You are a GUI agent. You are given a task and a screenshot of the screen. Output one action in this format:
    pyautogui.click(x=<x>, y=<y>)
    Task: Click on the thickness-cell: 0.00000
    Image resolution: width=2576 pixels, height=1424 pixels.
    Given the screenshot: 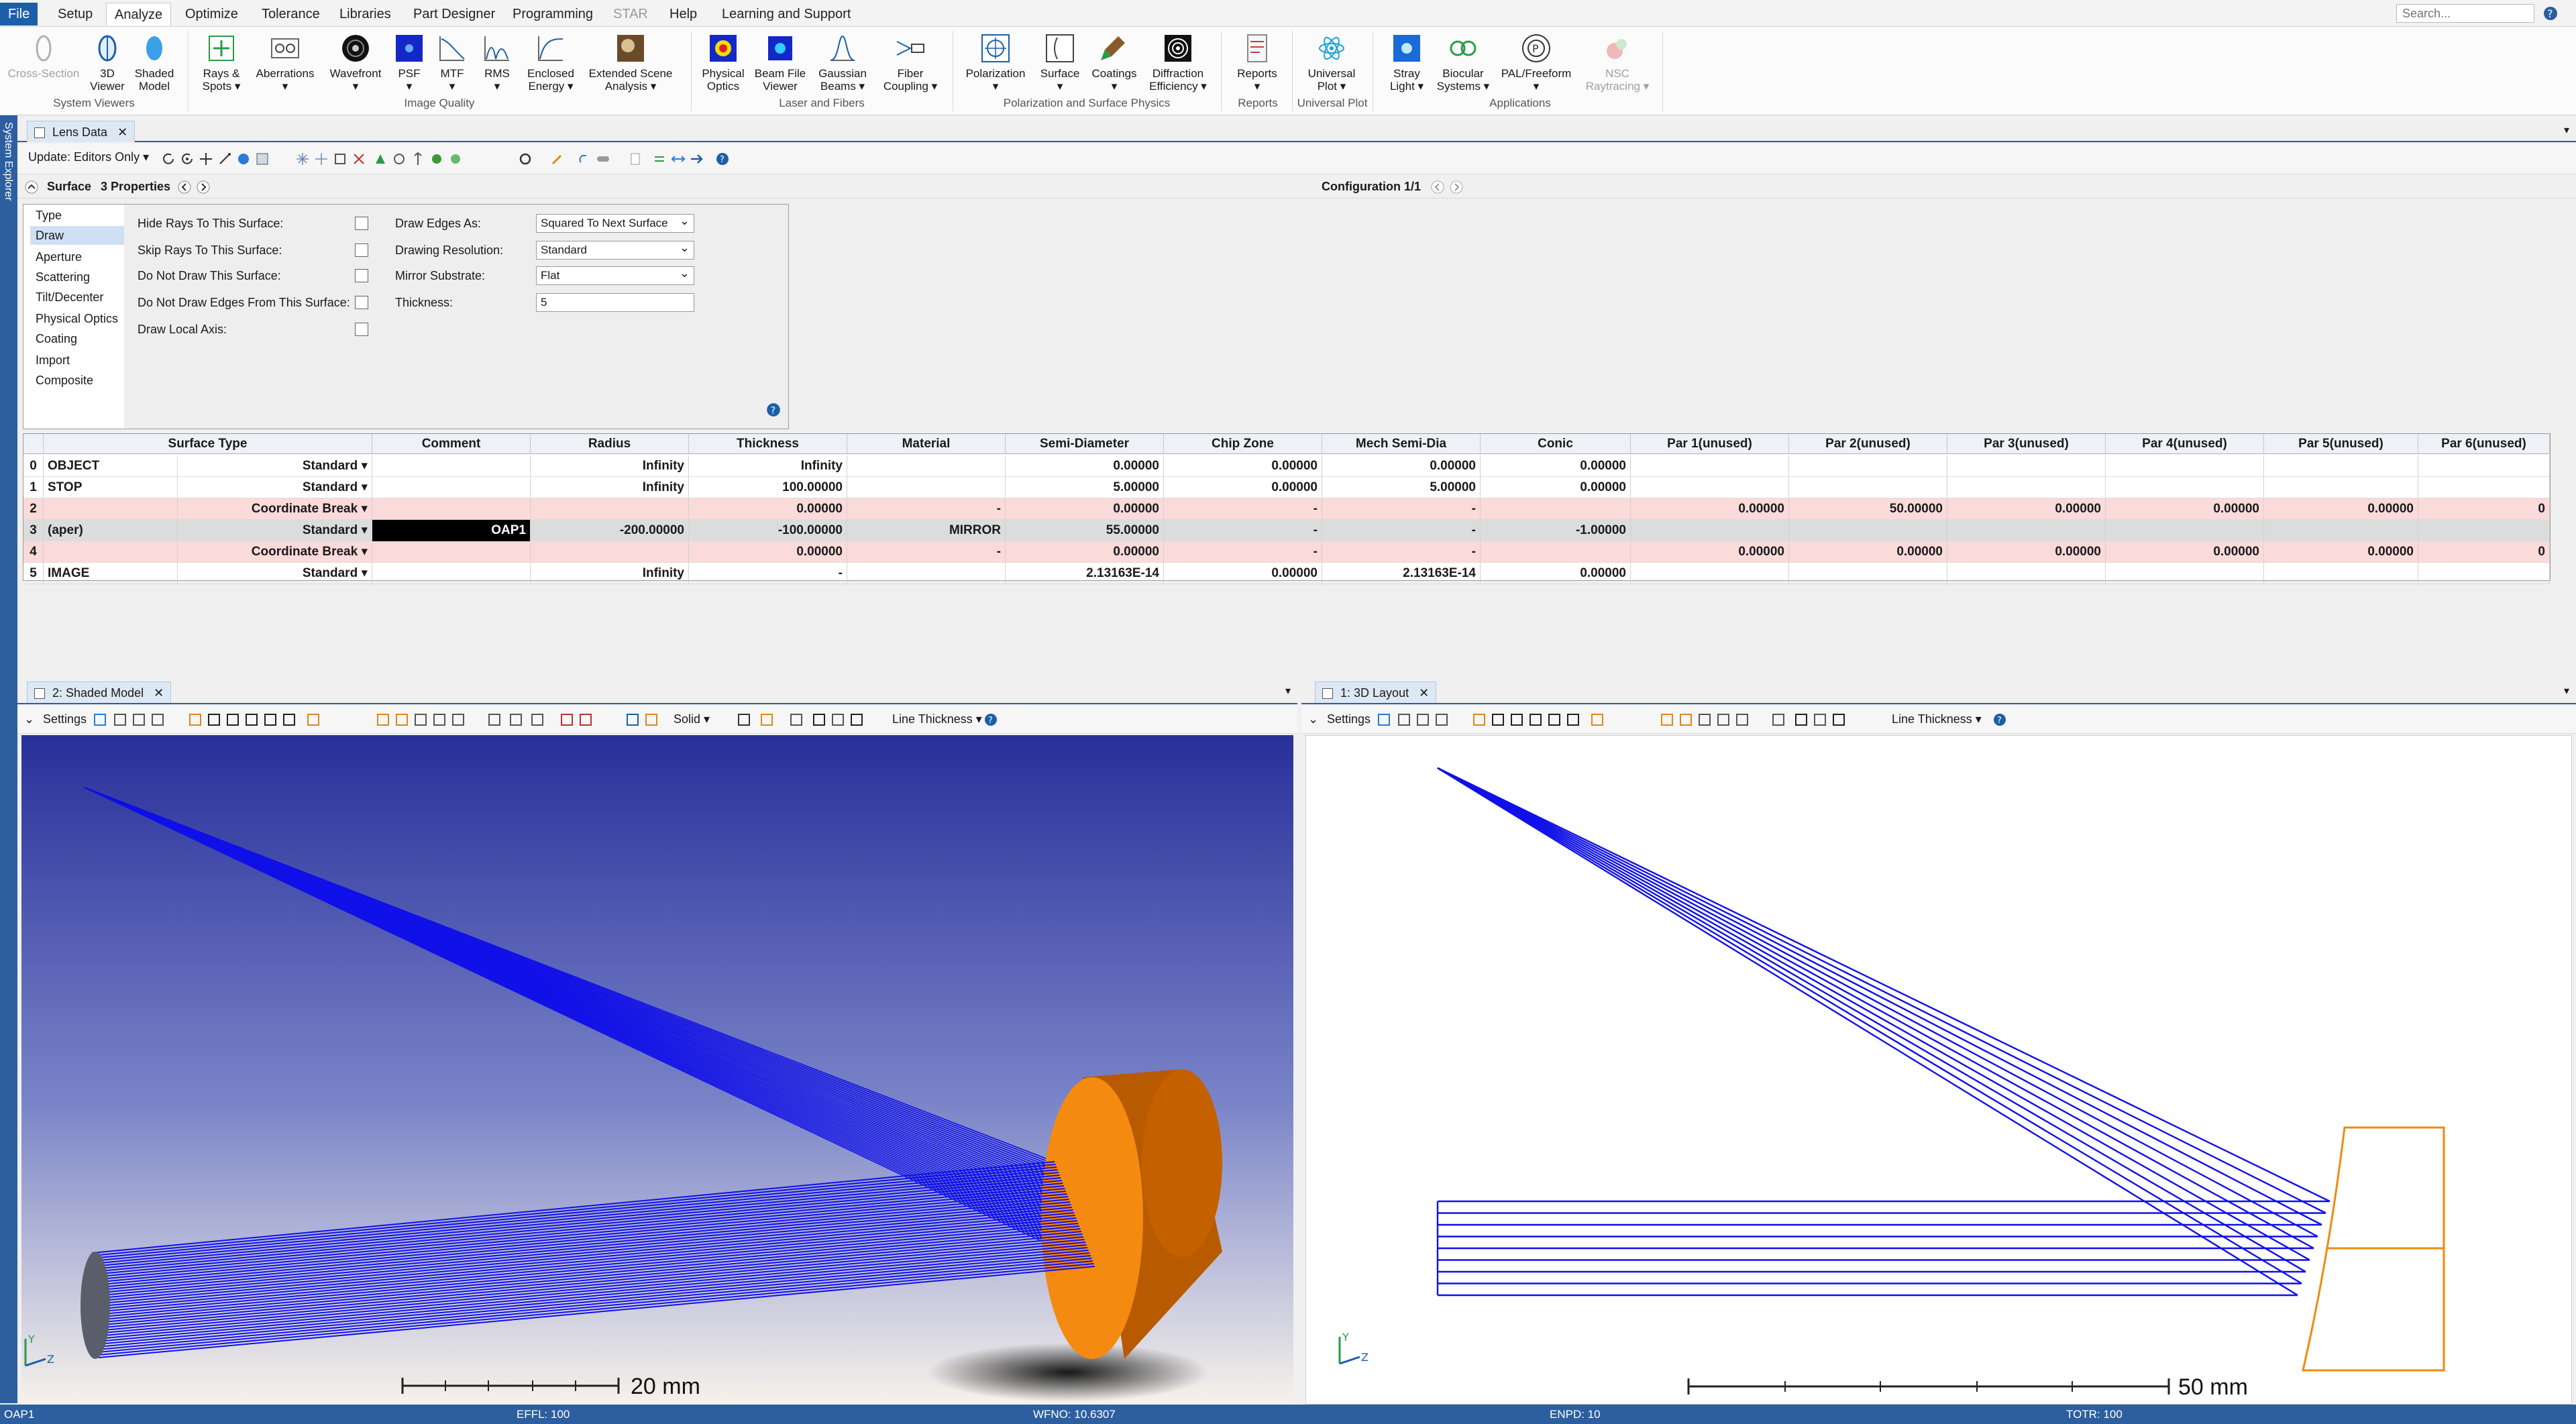 What is the action you would take?
    pyautogui.click(x=768, y=509)
    